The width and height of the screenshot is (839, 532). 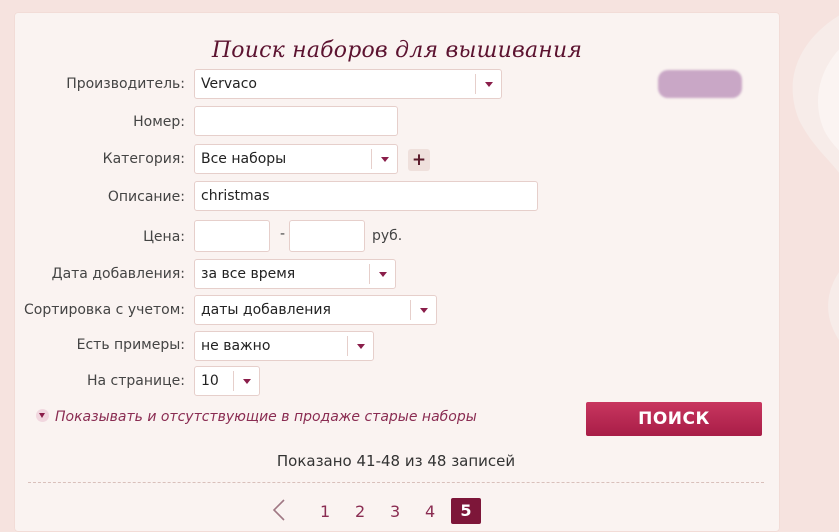 What do you see at coordinates (296, 159) in the screenshot?
I see `category-select: Все наборы` at bounding box center [296, 159].